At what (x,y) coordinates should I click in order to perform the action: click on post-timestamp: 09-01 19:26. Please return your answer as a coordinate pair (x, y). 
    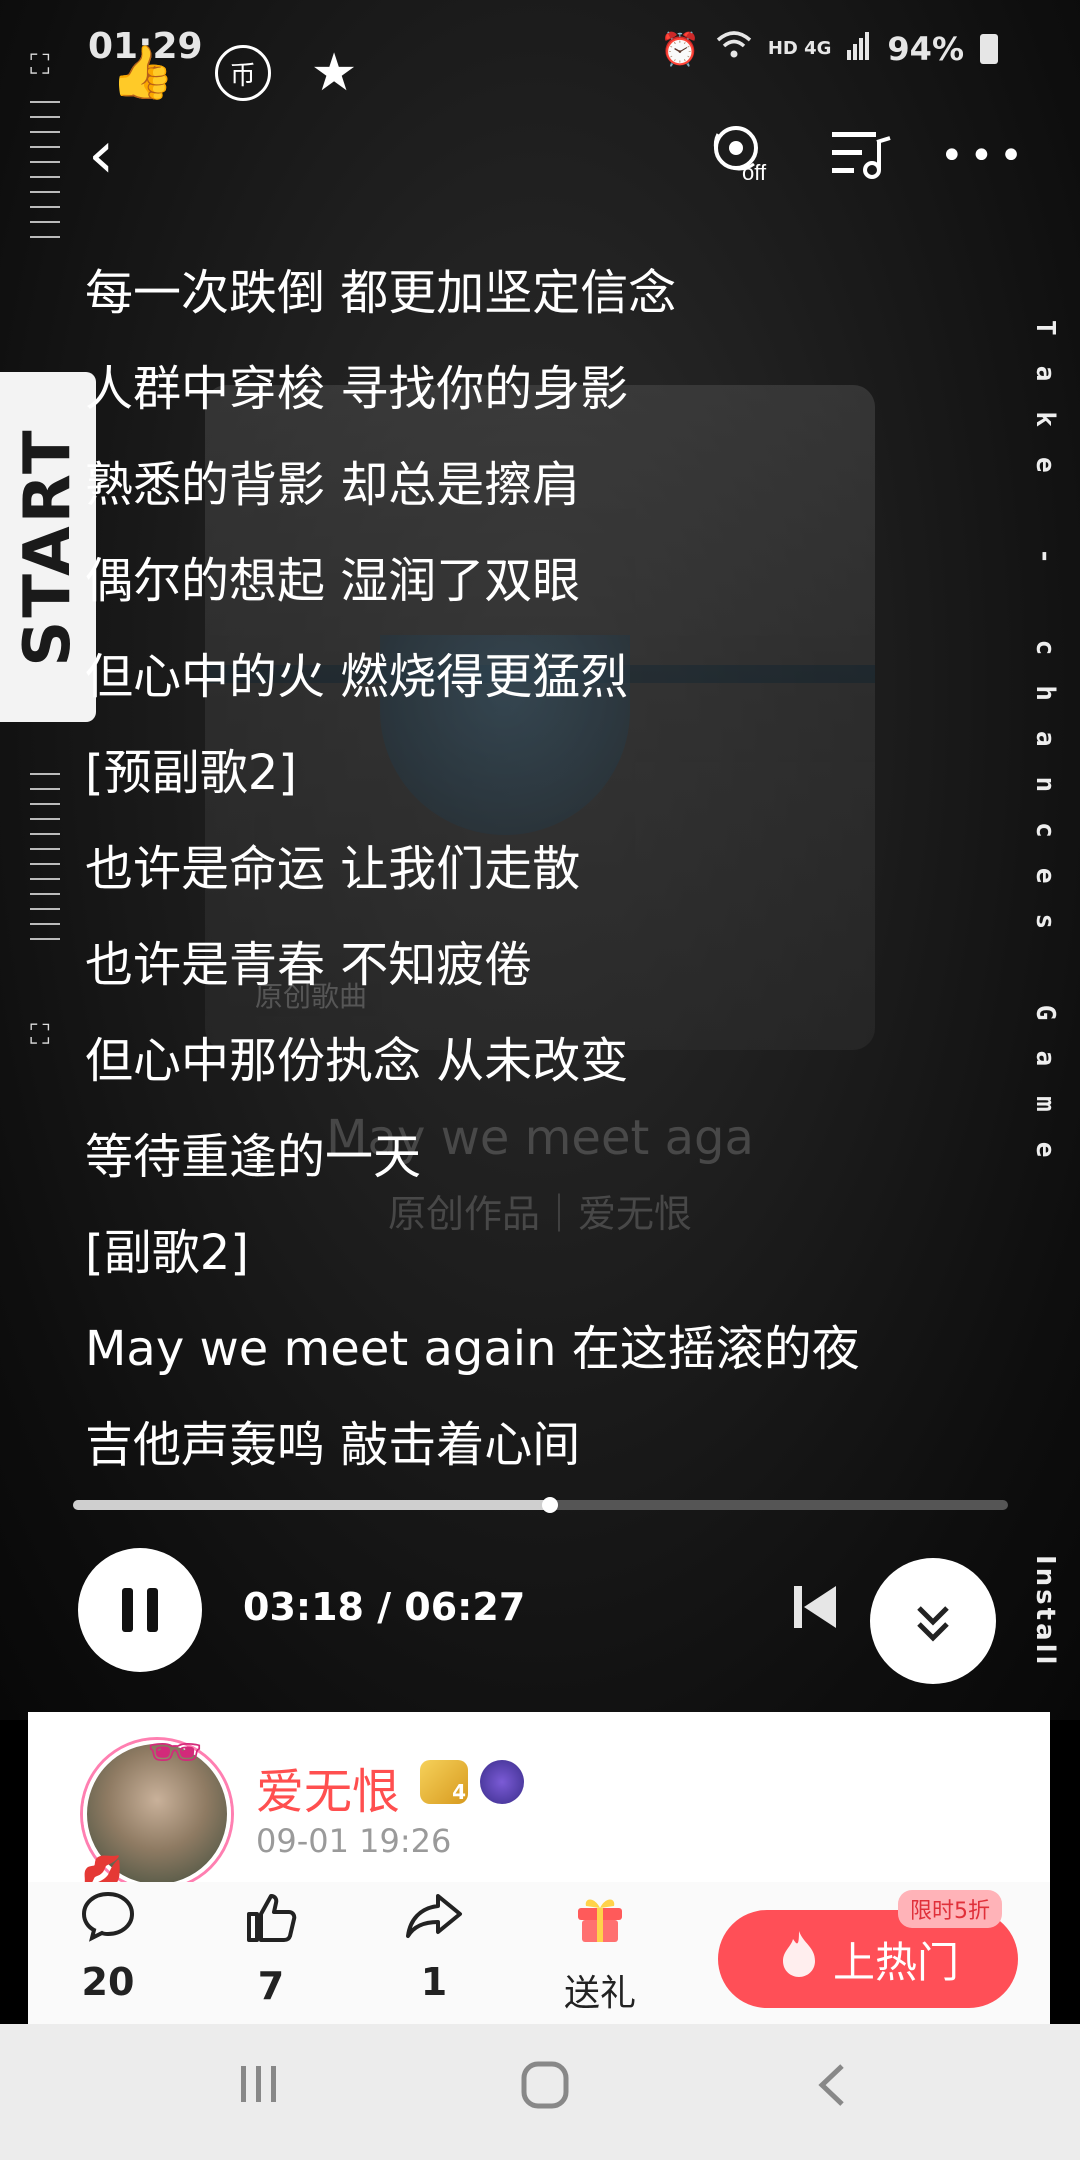
    Looking at the image, I should click on (354, 1841).